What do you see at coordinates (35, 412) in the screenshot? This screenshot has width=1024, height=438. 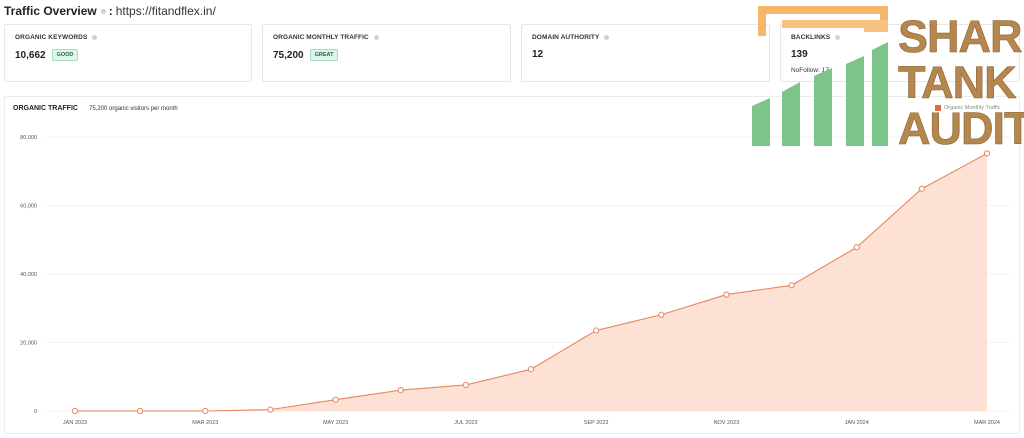 I see `y-tick-label: 0` at bounding box center [35, 412].